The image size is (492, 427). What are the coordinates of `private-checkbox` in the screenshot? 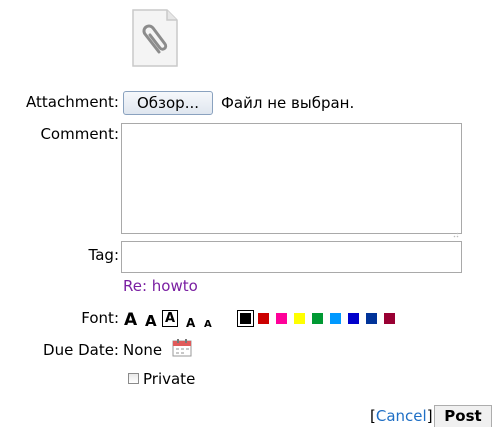 It's located at (133, 378).